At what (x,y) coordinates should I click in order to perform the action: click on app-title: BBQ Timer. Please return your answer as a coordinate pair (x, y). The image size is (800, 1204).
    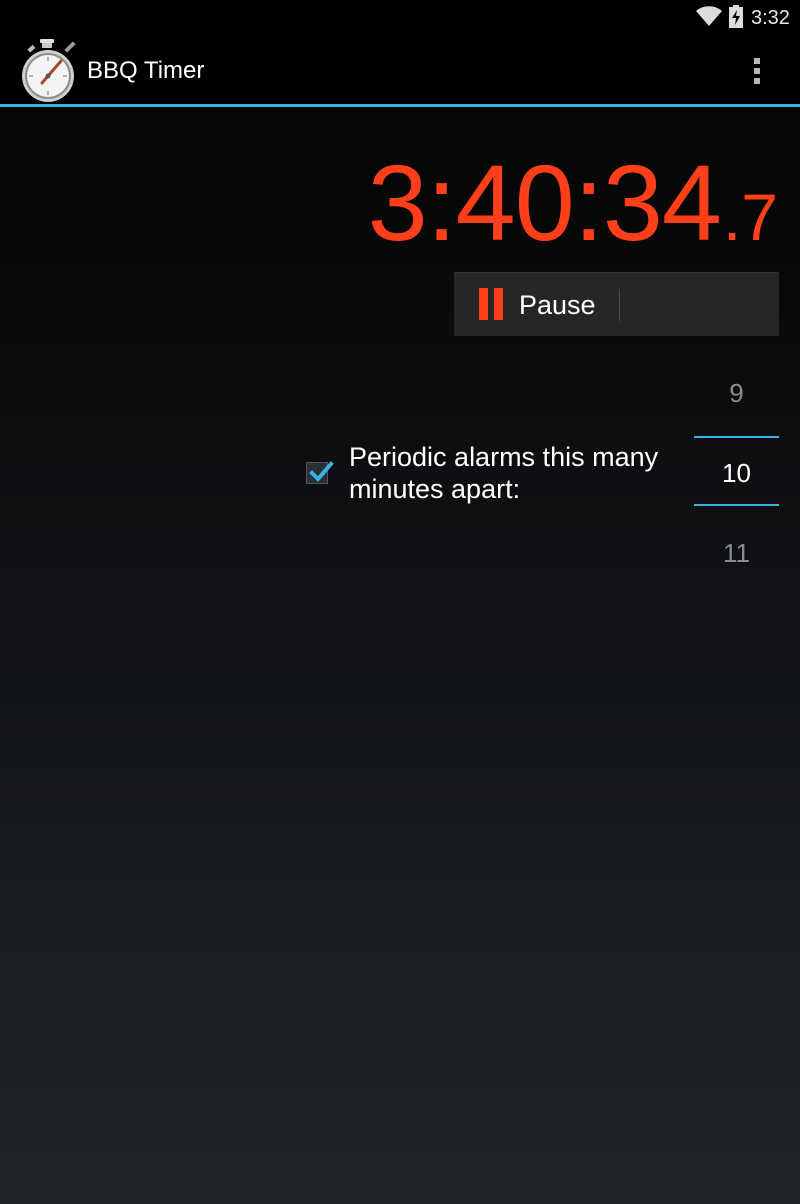
    Looking at the image, I should click on (146, 70).